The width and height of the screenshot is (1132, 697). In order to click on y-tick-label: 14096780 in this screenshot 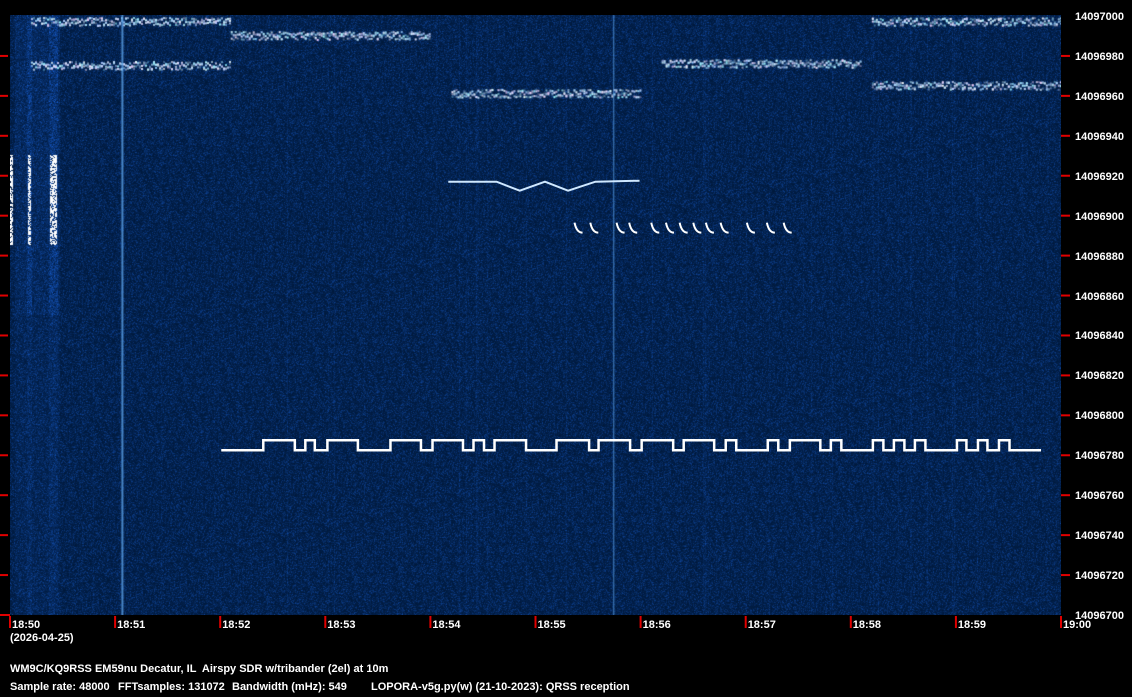, I will do `click(1099, 456)`.